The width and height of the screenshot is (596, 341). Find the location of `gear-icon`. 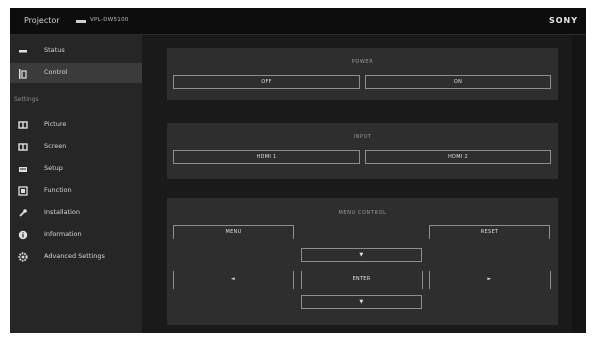

gear-icon is located at coordinates (23, 257).